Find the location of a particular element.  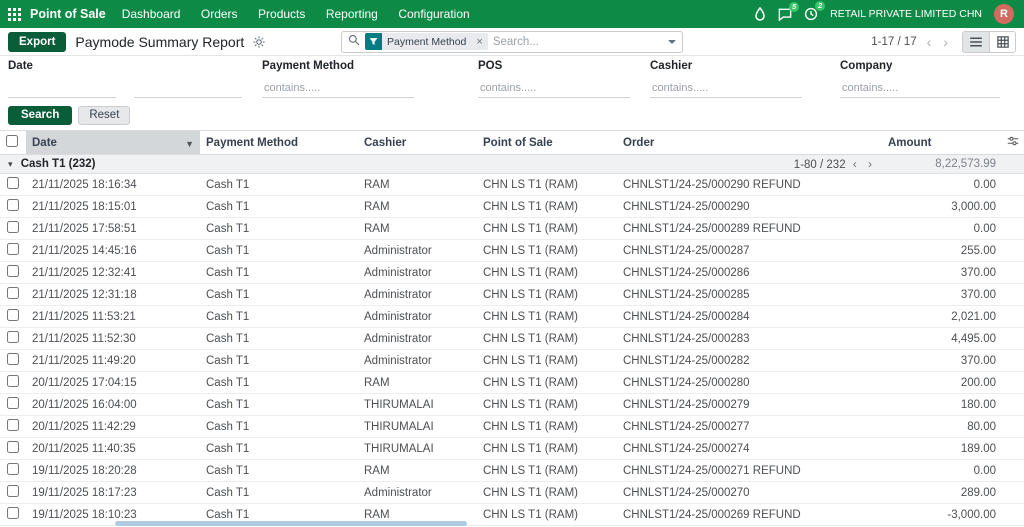

column-header-date: Date ▼ is located at coordinates (113, 143).